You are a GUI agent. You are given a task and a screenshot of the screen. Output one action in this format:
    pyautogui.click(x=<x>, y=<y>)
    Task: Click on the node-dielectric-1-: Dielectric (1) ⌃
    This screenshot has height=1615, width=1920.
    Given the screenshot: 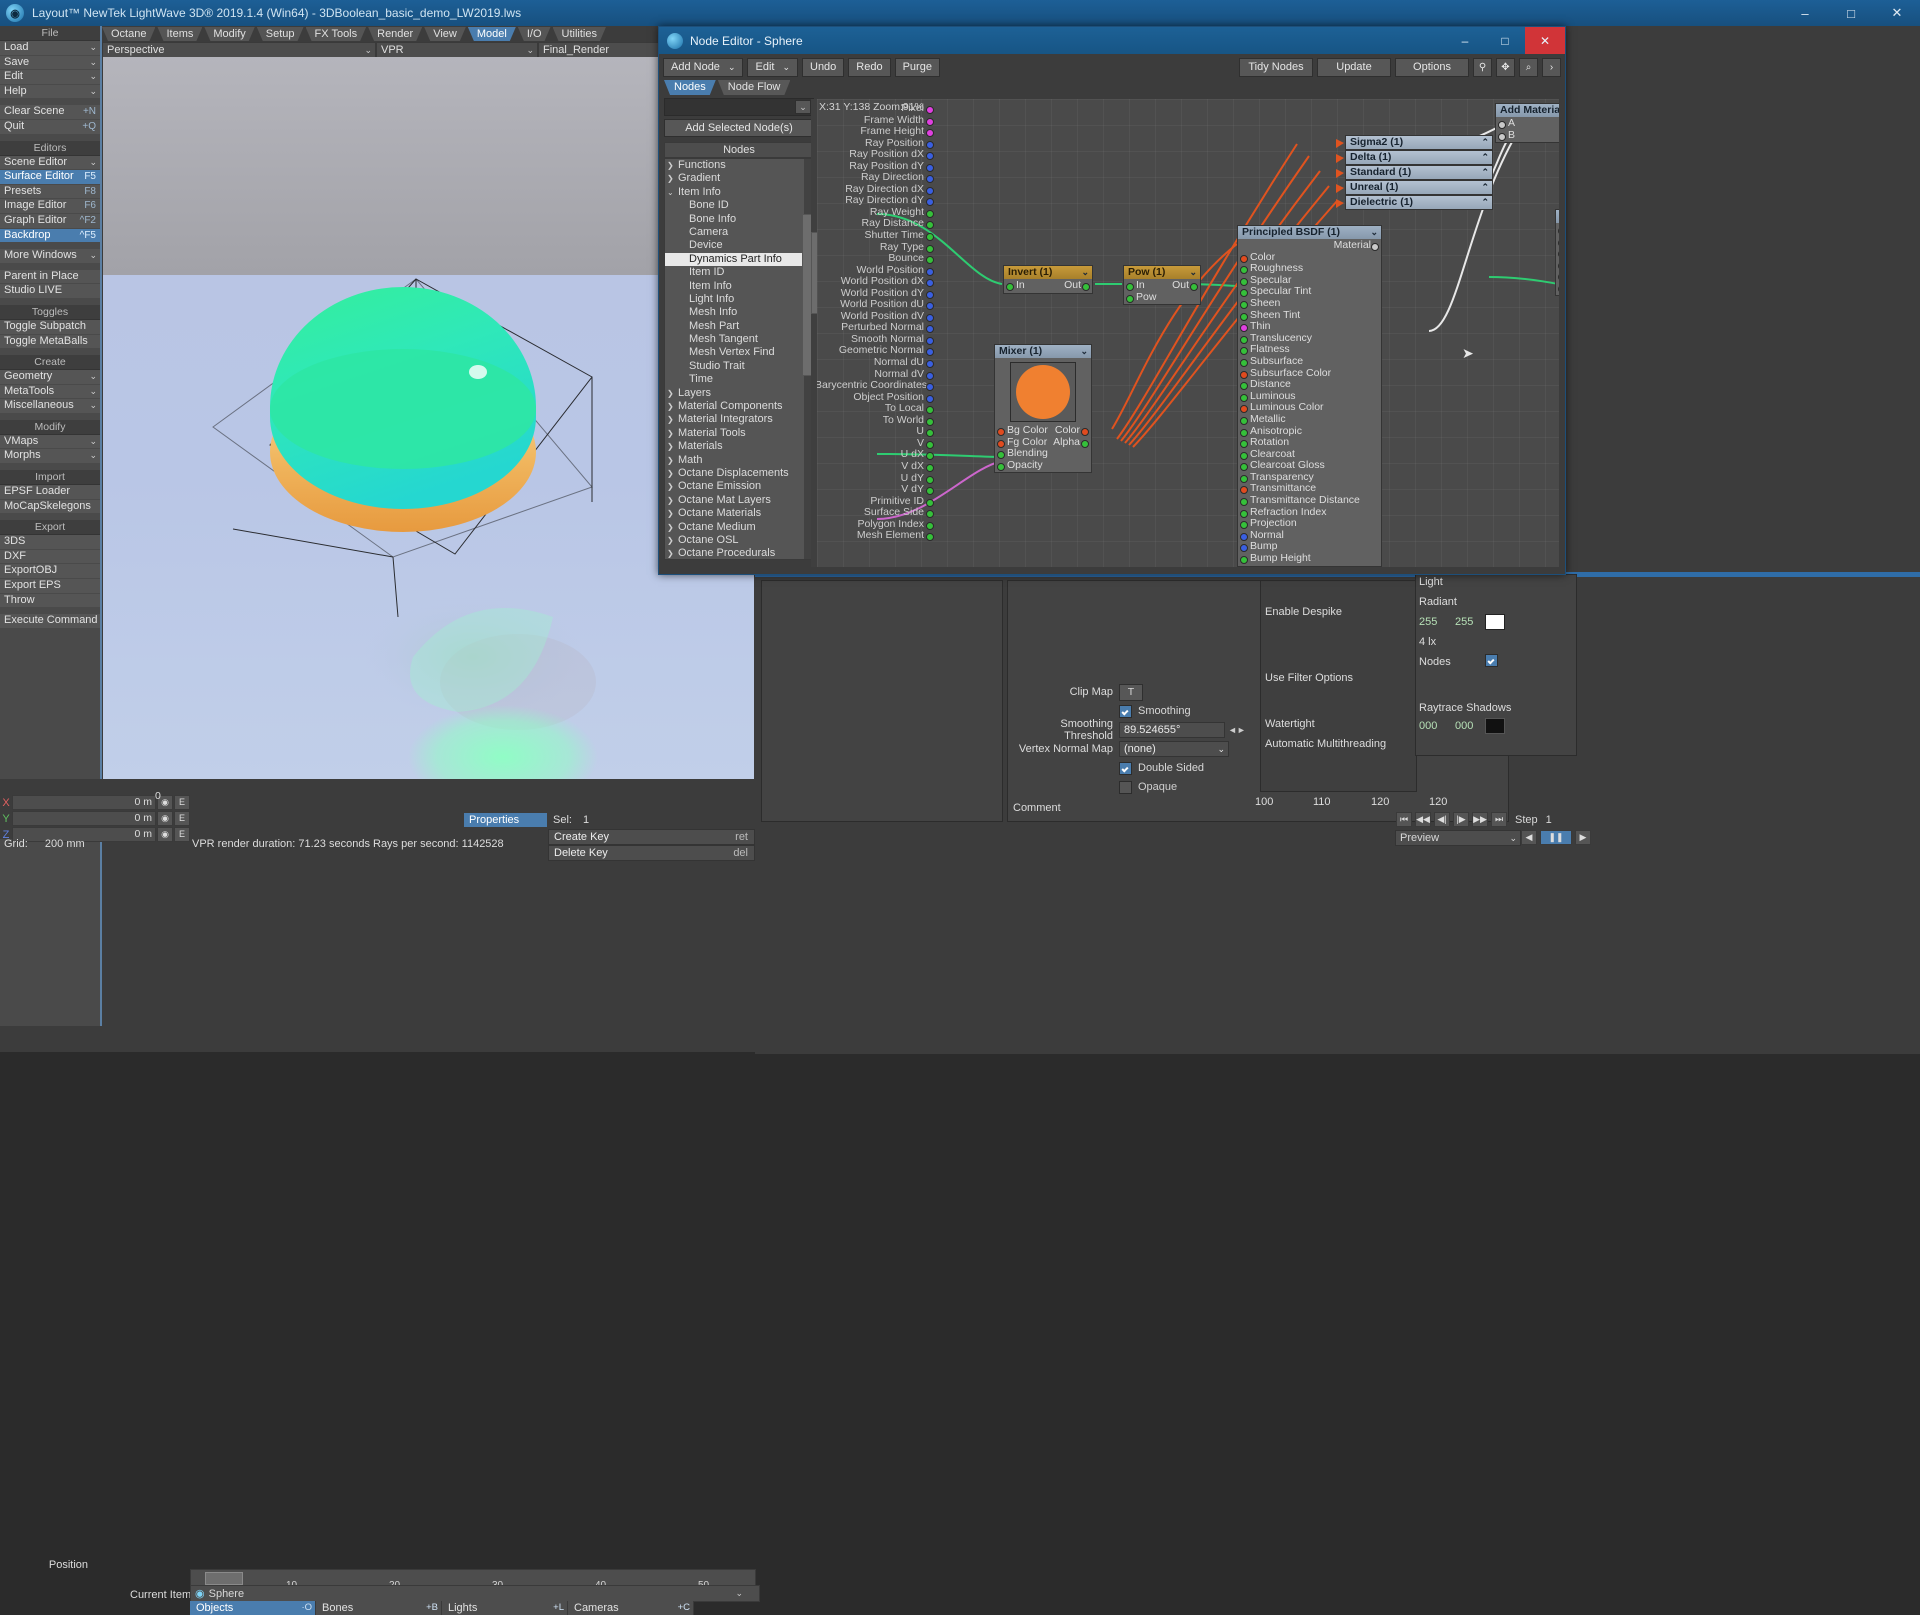 What is the action you would take?
    pyautogui.click(x=1419, y=202)
    